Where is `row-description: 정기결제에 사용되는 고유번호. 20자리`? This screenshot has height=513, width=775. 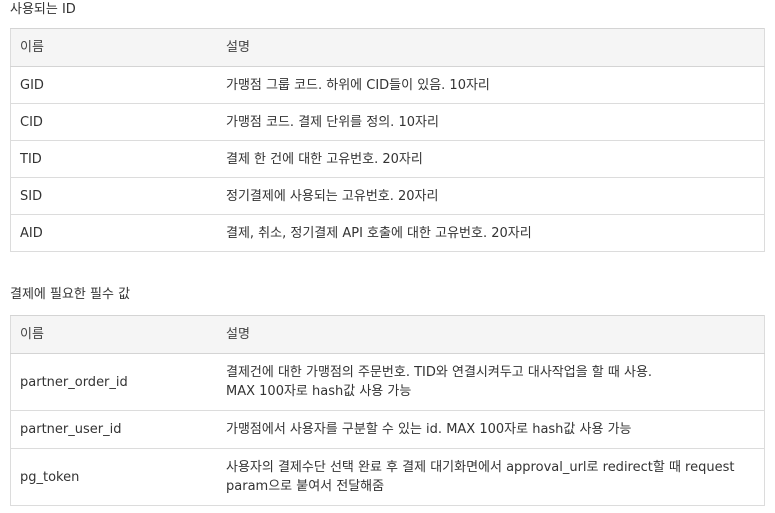
row-description: 정기결제에 사용되는 고유번호. 20자리 is located at coordinates (491, 196).